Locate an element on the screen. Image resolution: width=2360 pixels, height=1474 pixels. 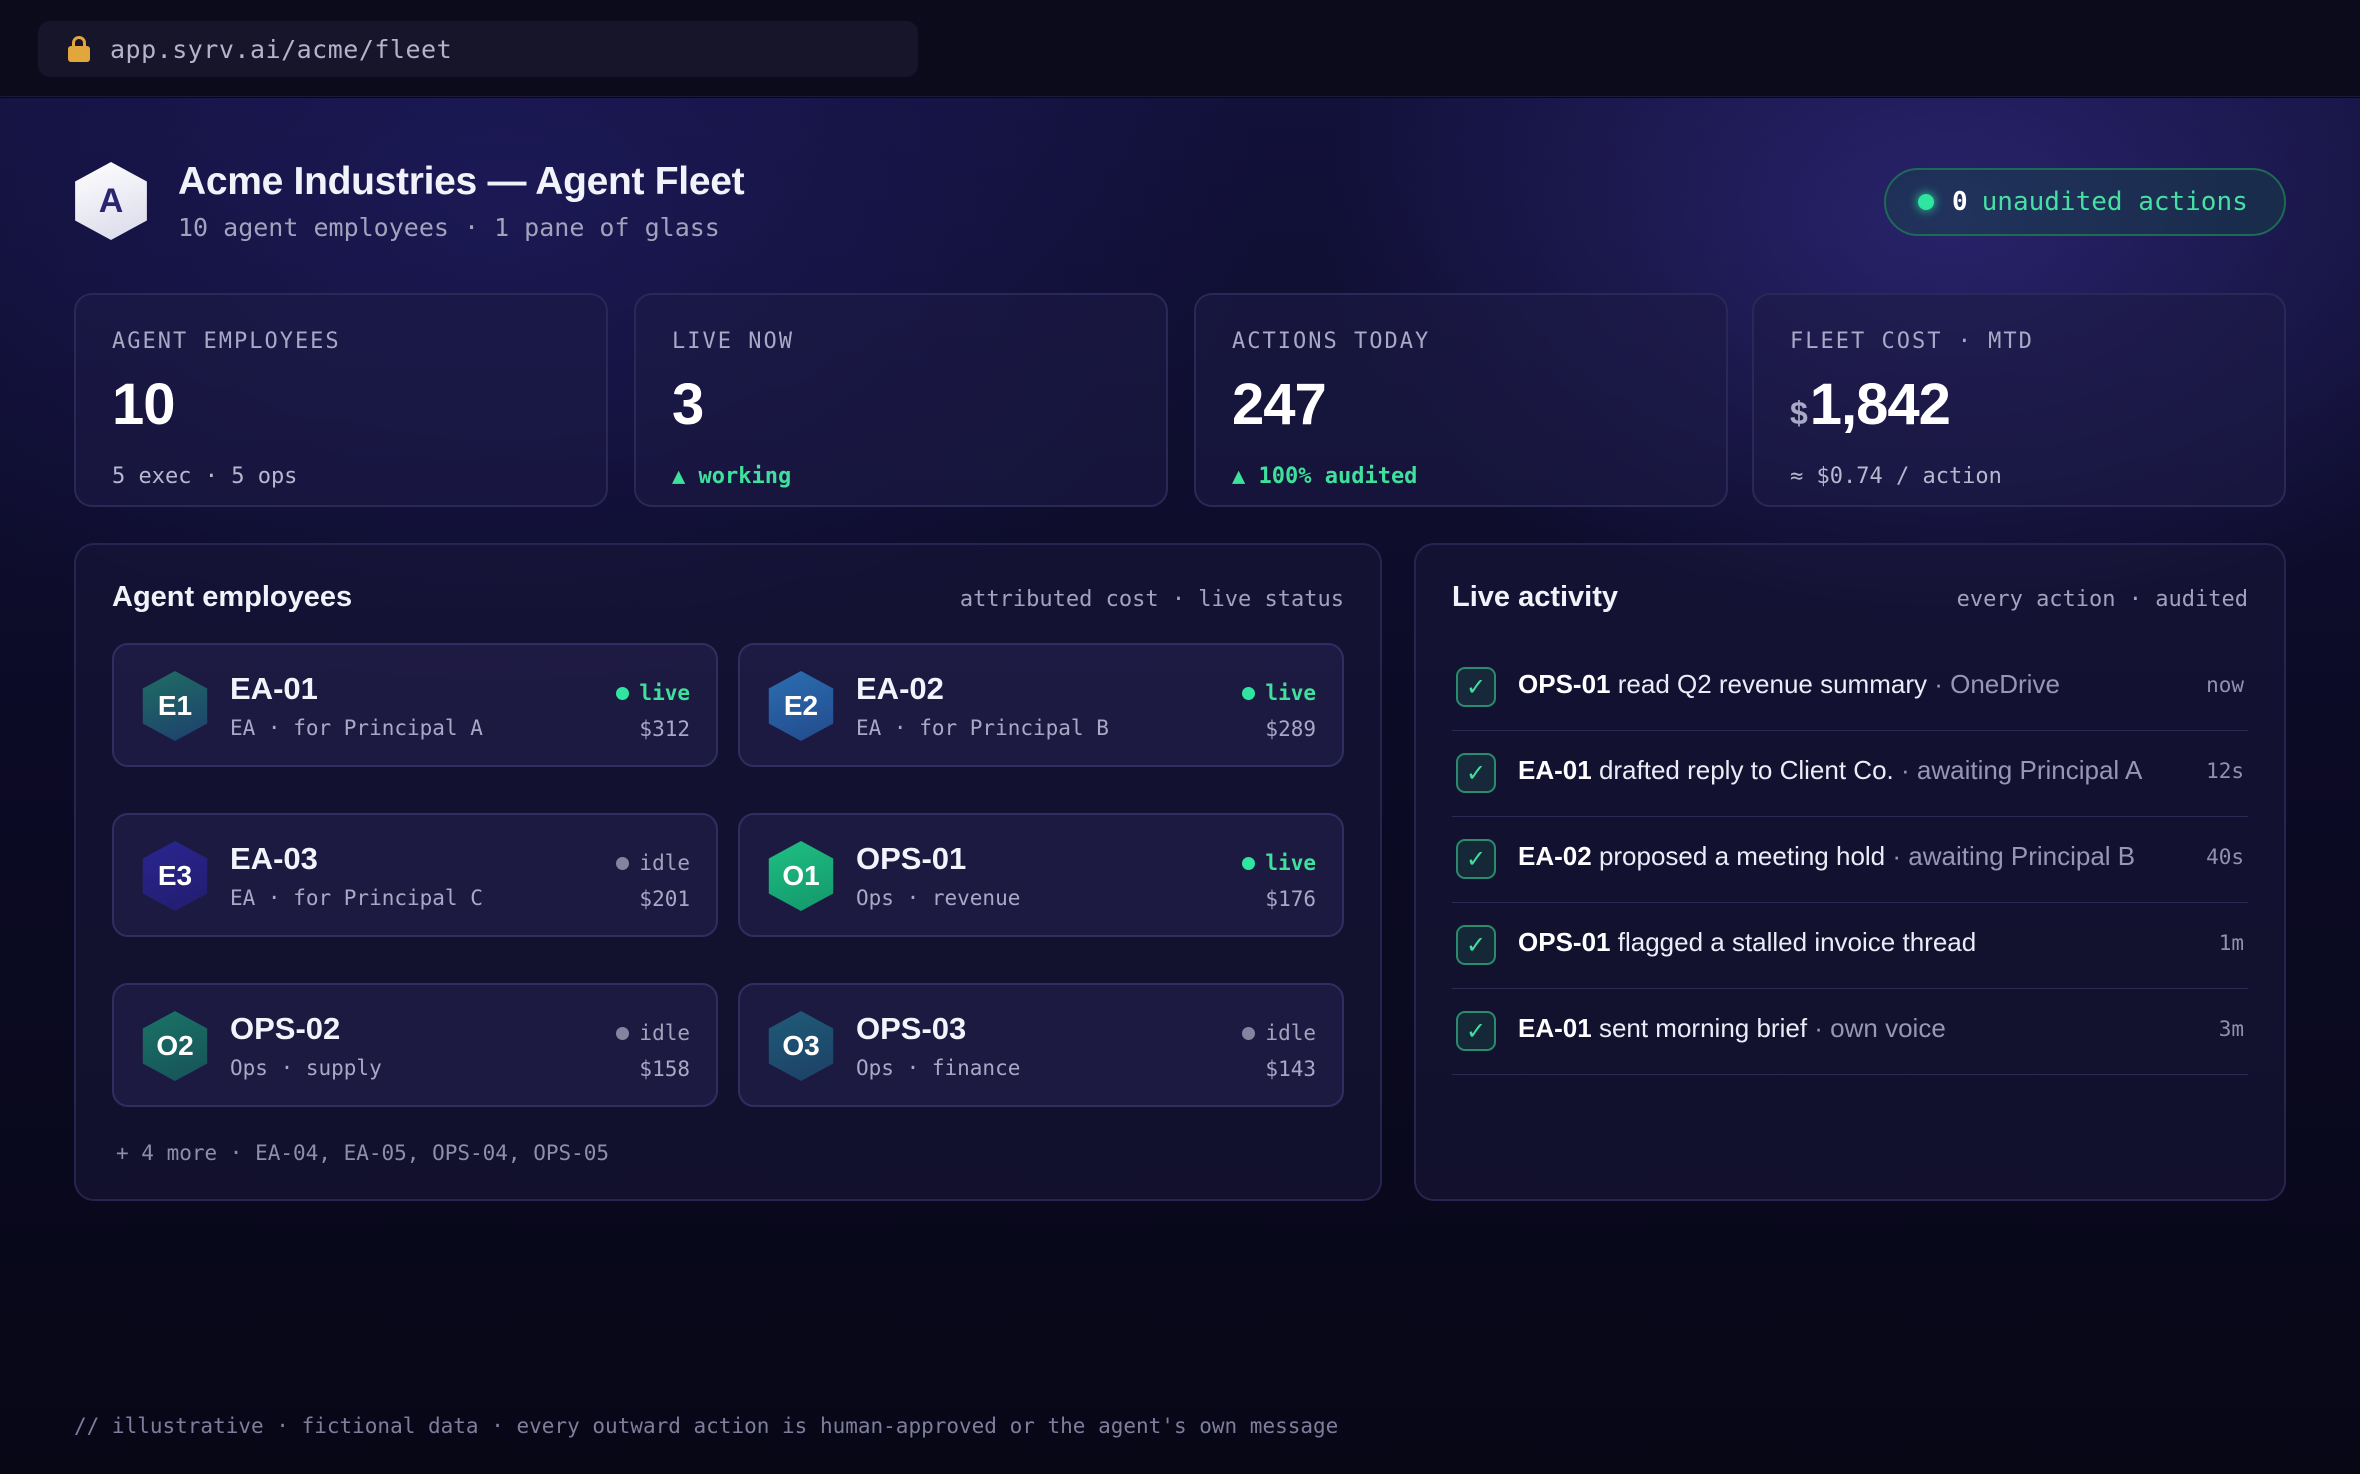
agent-badge-label: O1 is located at coordinates (801, 875).